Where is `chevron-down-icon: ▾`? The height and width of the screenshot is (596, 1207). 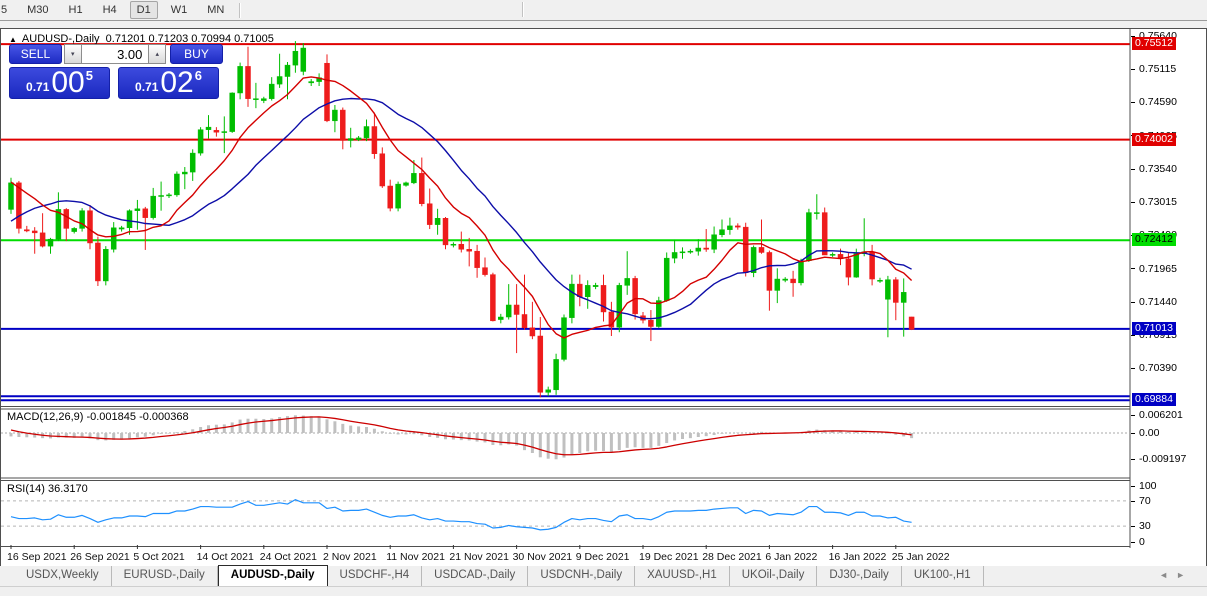 chevron-down-icon: ▾ is located at coordinates (73, 54).